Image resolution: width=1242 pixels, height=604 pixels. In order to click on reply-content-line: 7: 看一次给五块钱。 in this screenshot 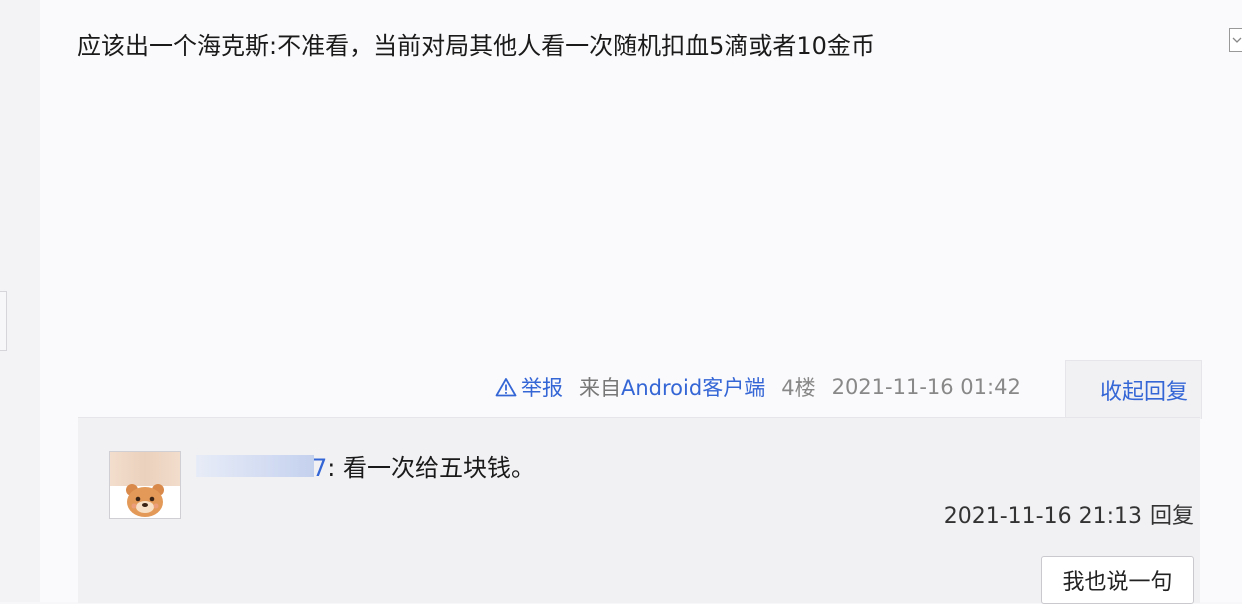, I will do `click(423, 468)`.